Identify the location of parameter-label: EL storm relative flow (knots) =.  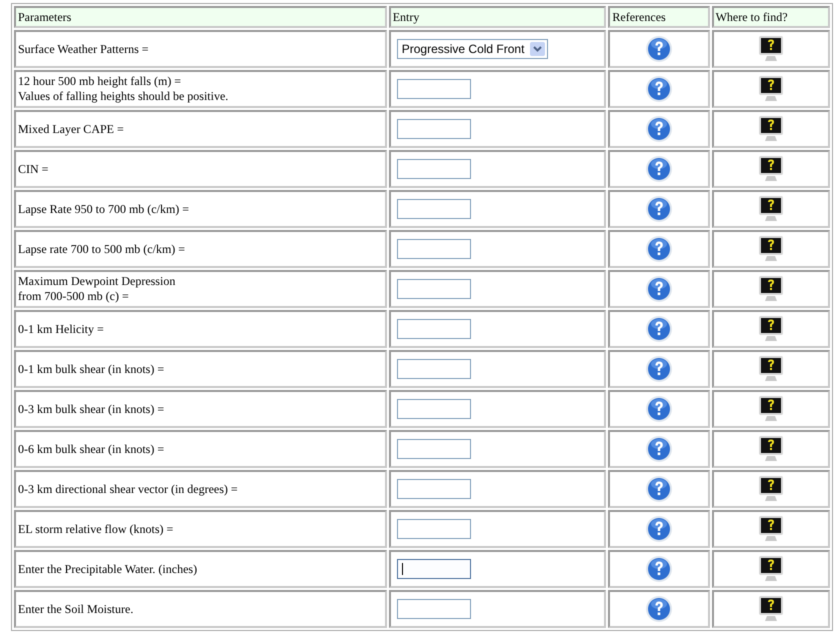
(200, 529).